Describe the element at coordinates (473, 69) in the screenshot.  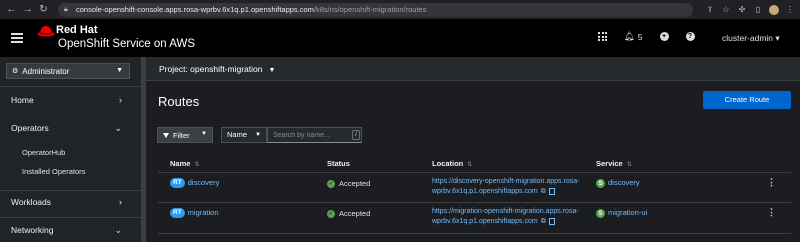
I see `project-bar: Project: openshift-migration ▼` at that location.